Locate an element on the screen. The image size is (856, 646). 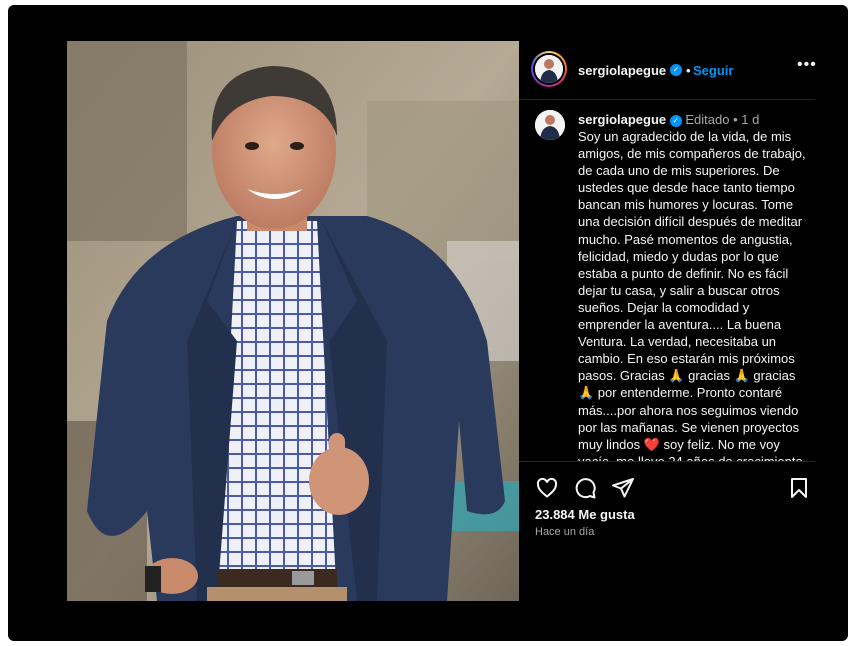
author-avatar is located at coordinates (549, 69).